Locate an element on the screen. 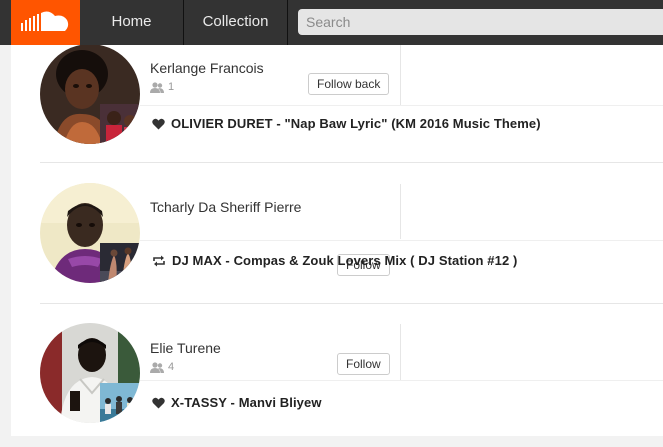 This screenshot has height=447, width=663. soundcloud-cloud-icon is located at coordinates (45, 21).